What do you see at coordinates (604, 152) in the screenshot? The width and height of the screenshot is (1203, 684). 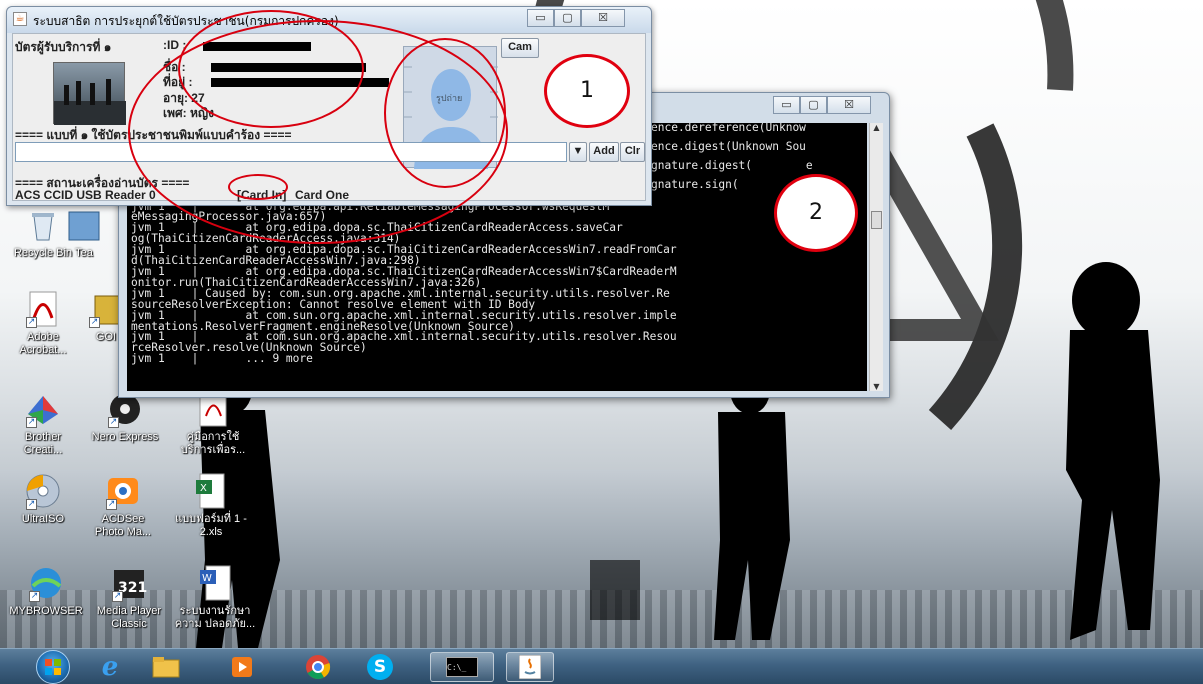 I see `add-button: Add` at bounding box center [604, 152].